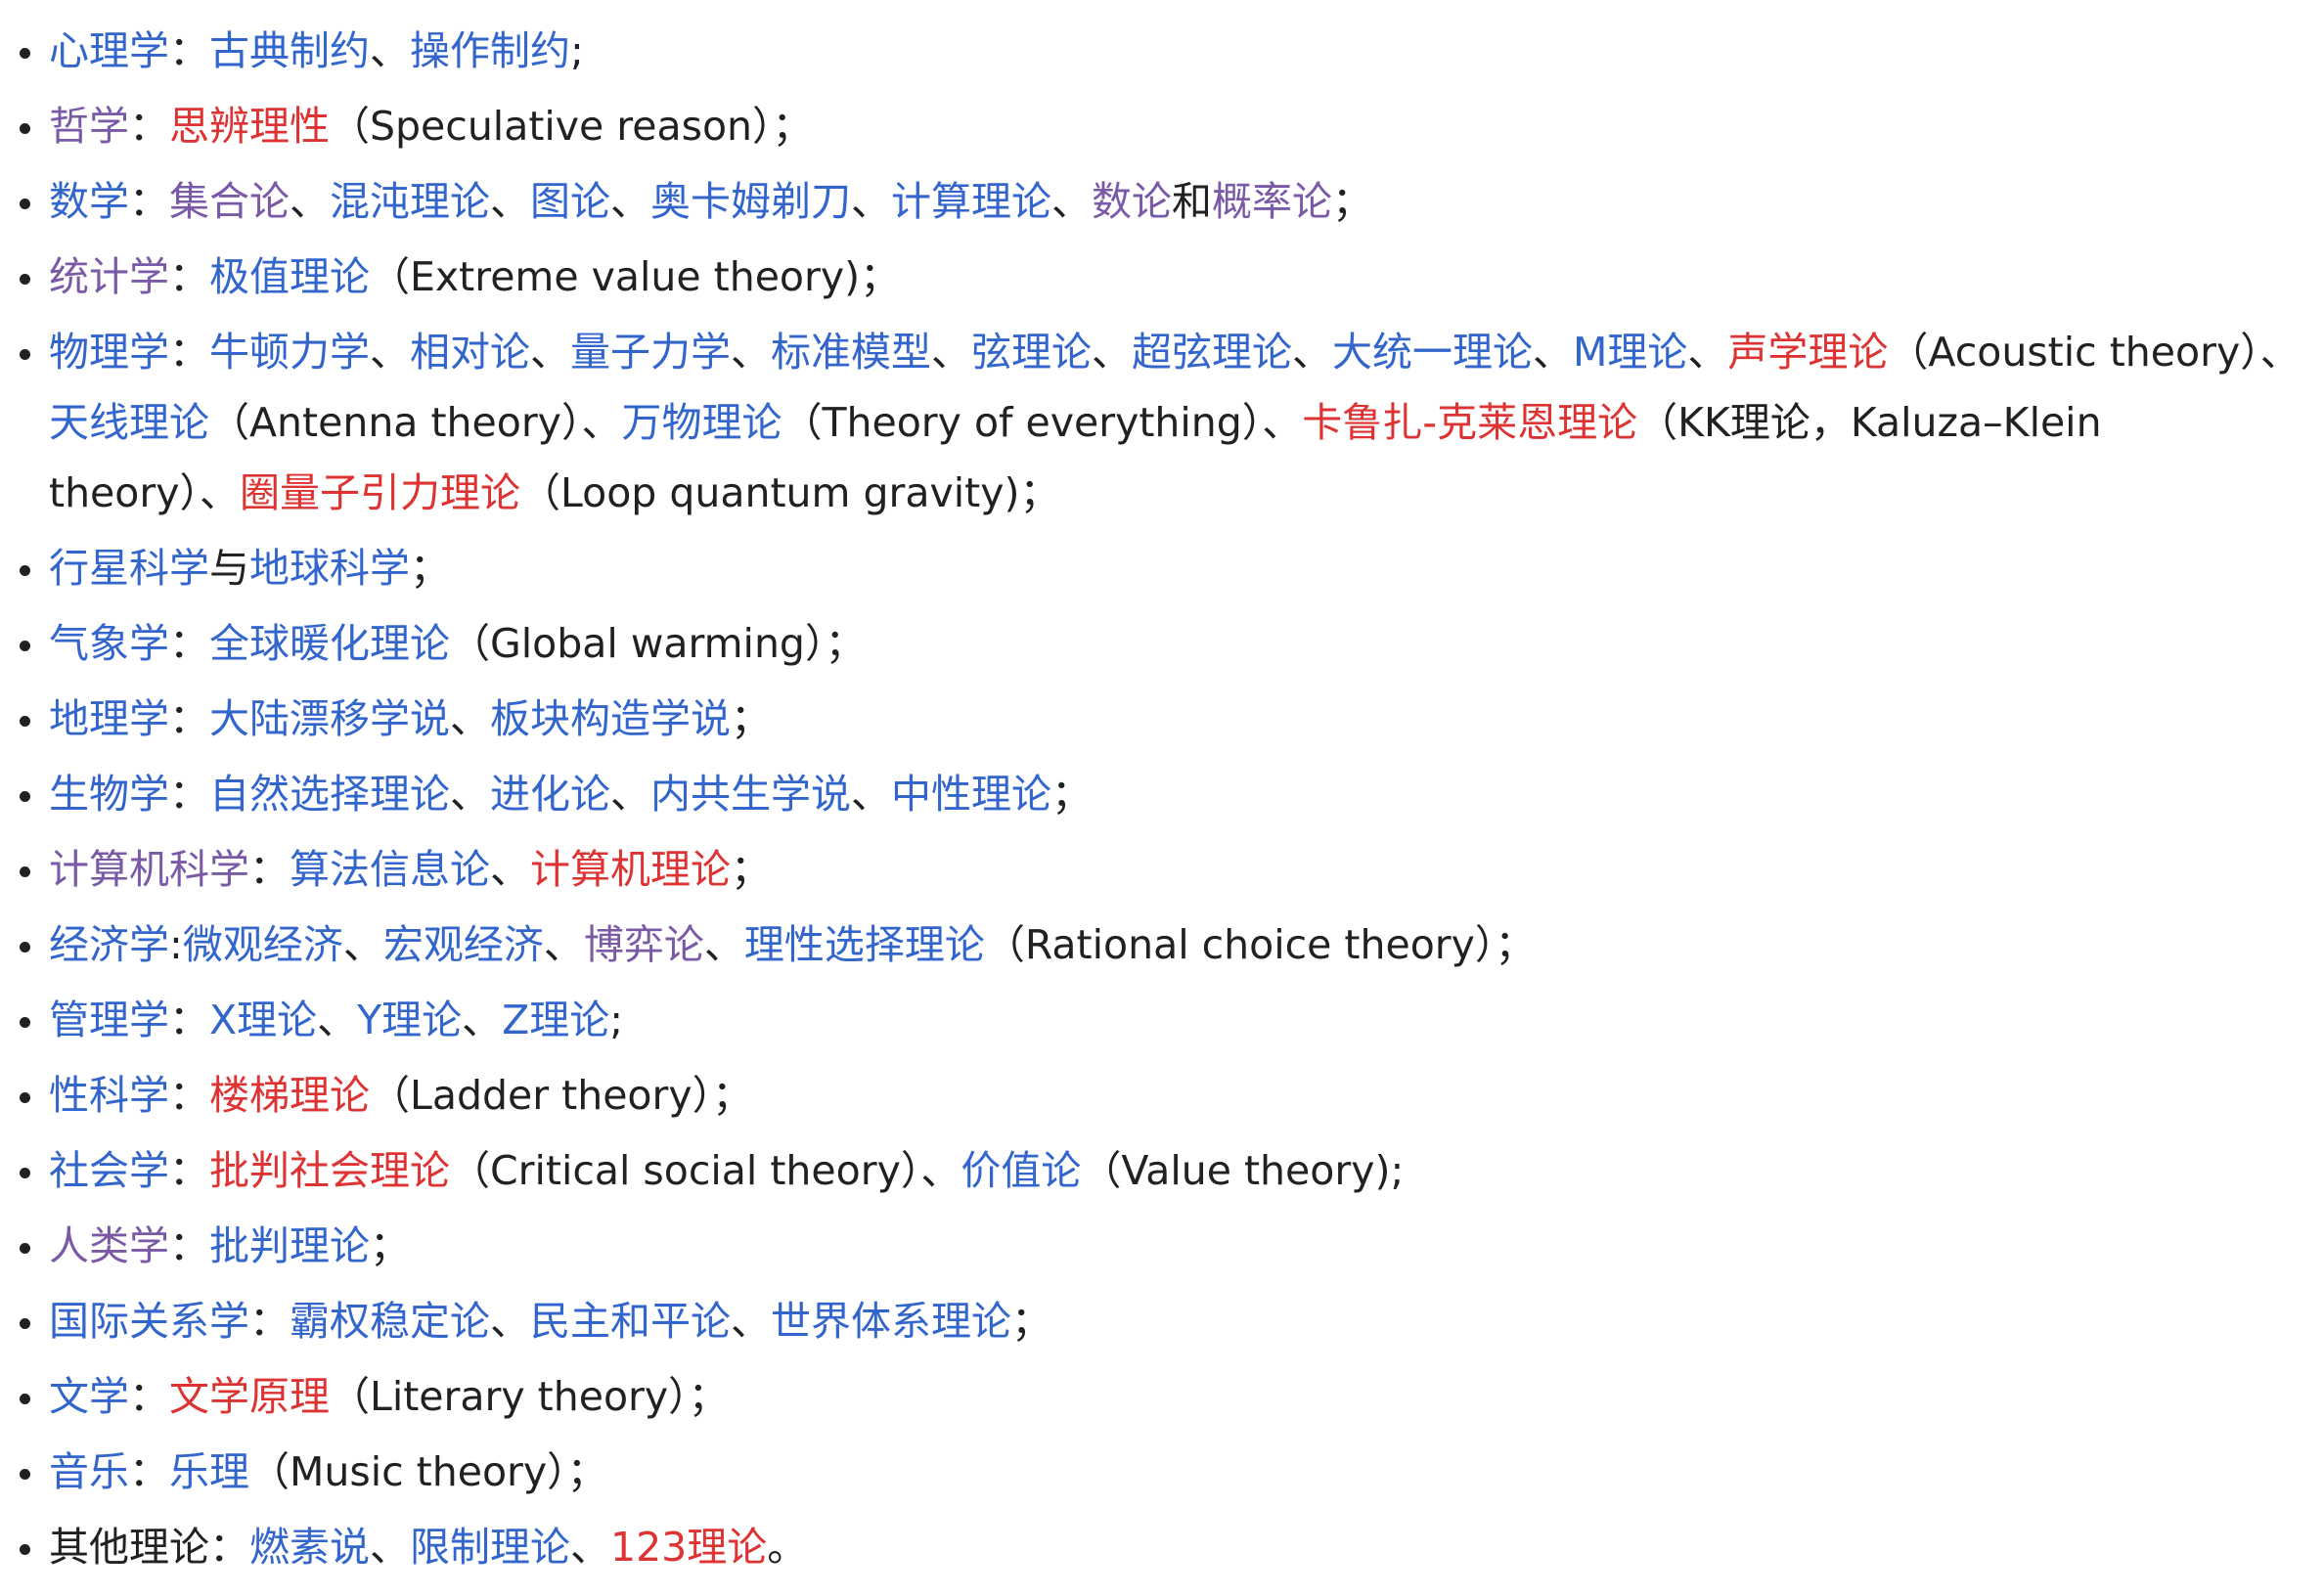 The width and height of the screenshot is (2324, 1596). What do you see at coordinates (1162, 1321) in the screenshot?
I see `list-item: 国际关系学：霸权稳定论、民主和平论、世界体系理论；` at bounding box center [1162, 1321].